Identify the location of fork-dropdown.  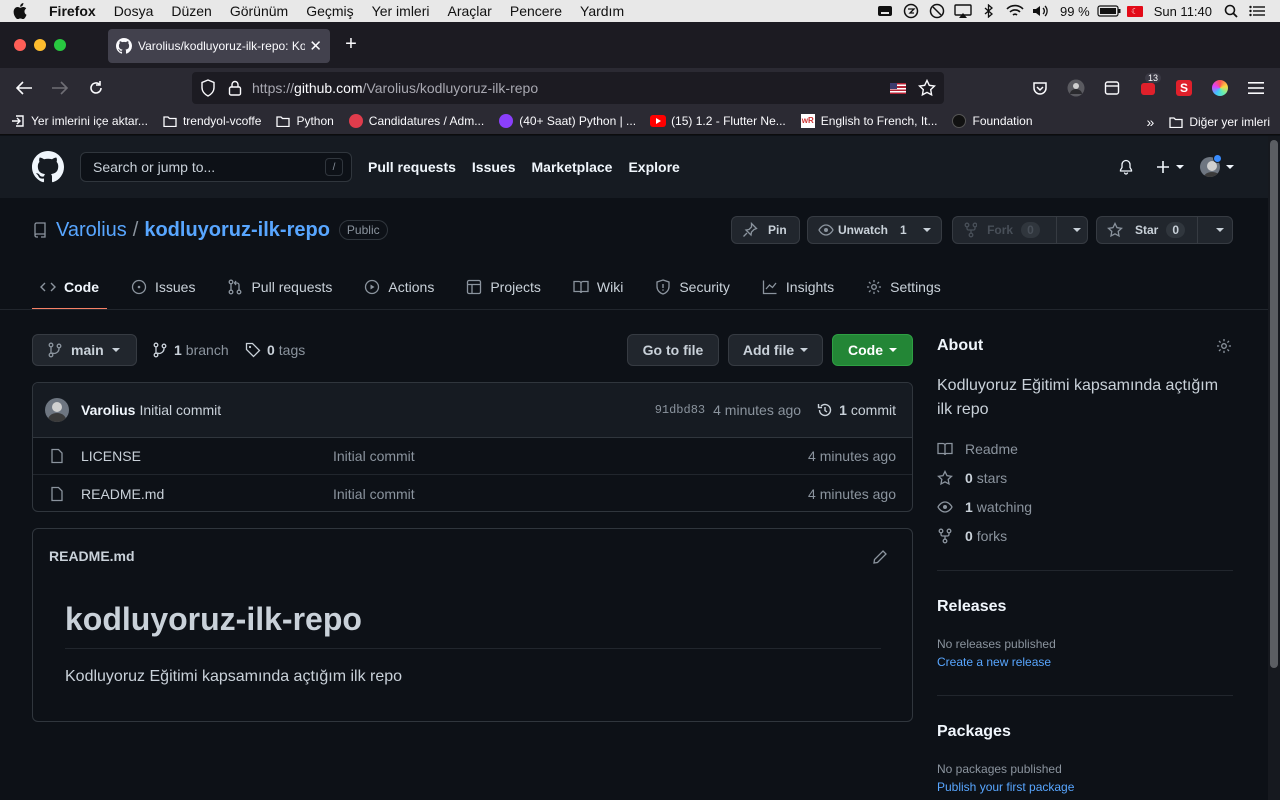
(1071, 230).